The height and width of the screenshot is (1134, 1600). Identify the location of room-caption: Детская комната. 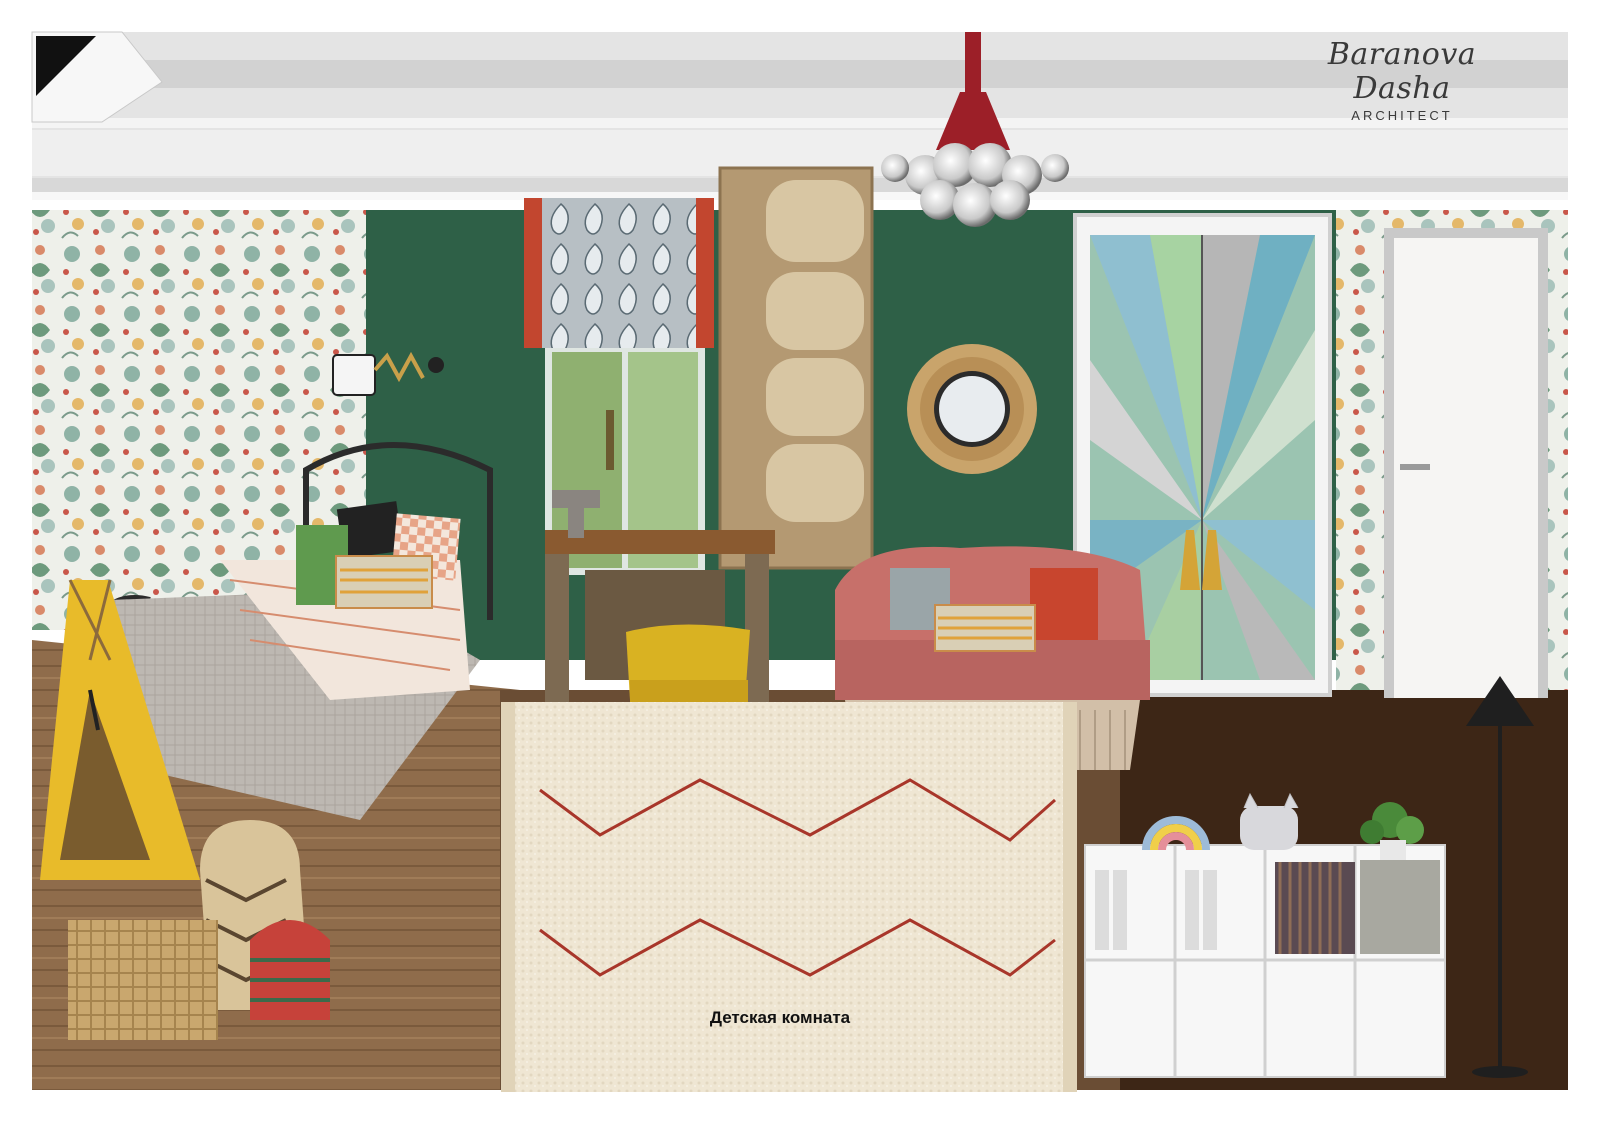
(780, 1017).